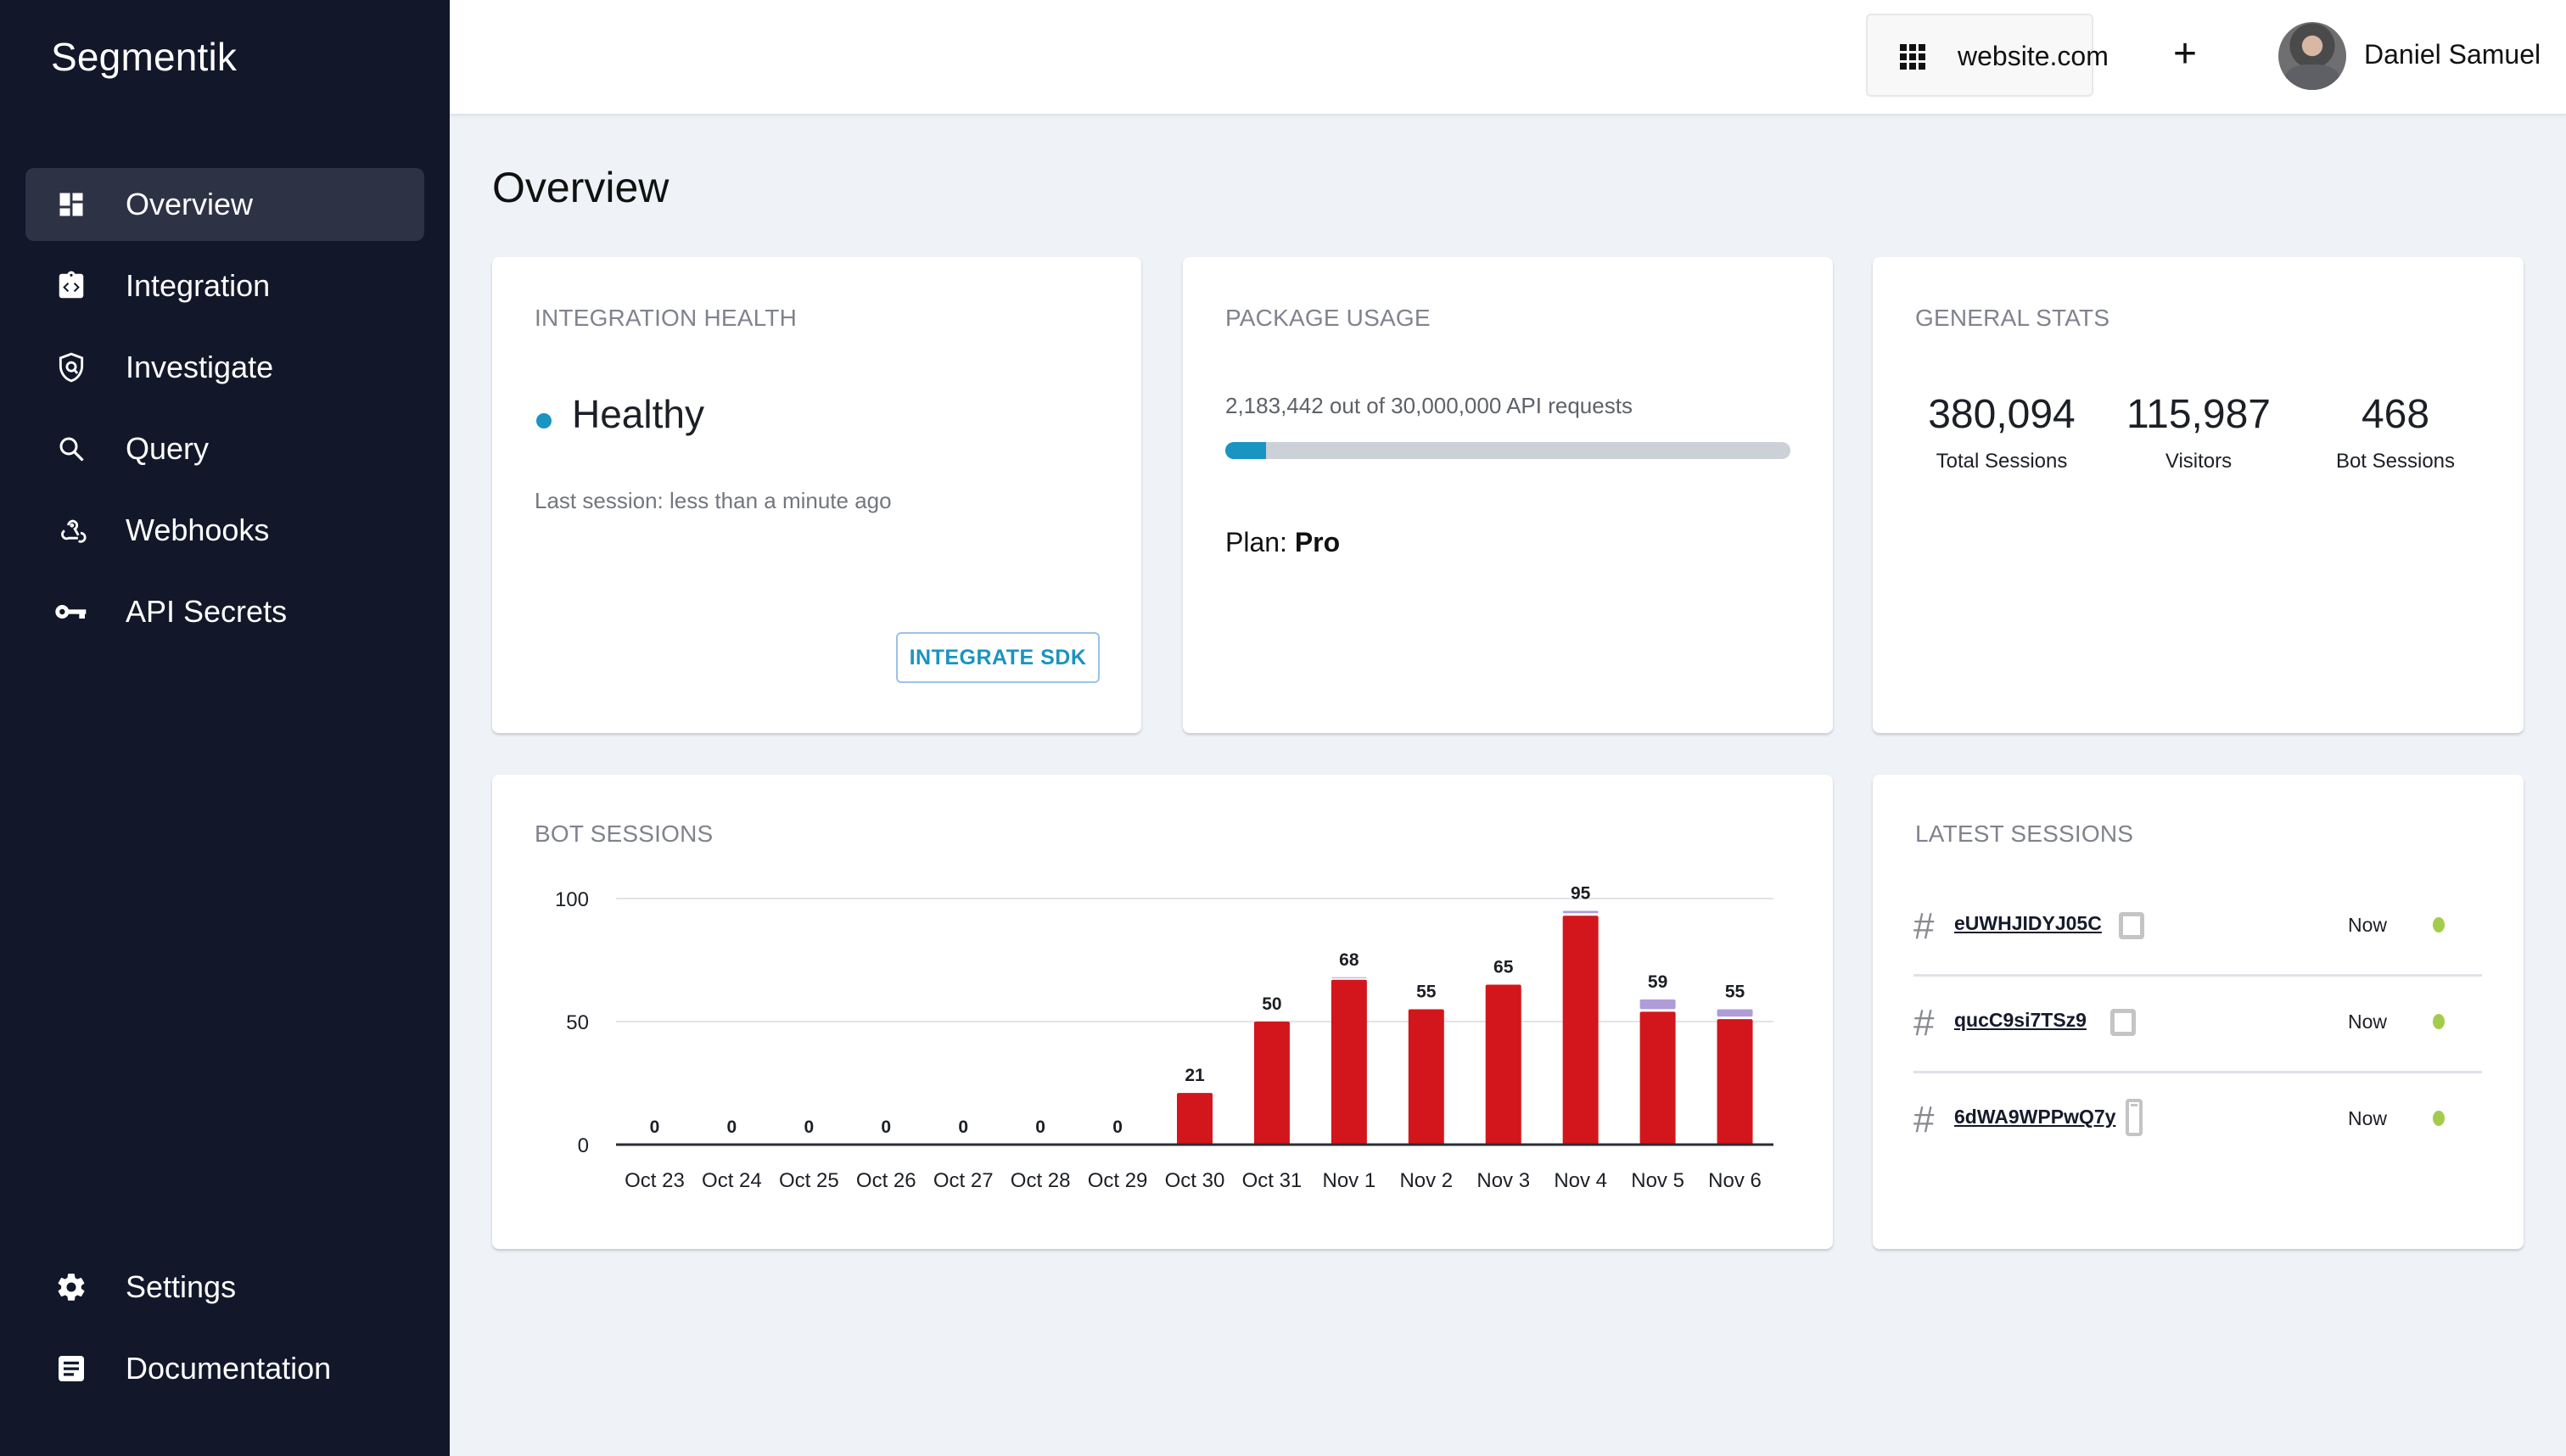  I want to click on sidebar-item-investigate: Investigate, so click(224, 367).